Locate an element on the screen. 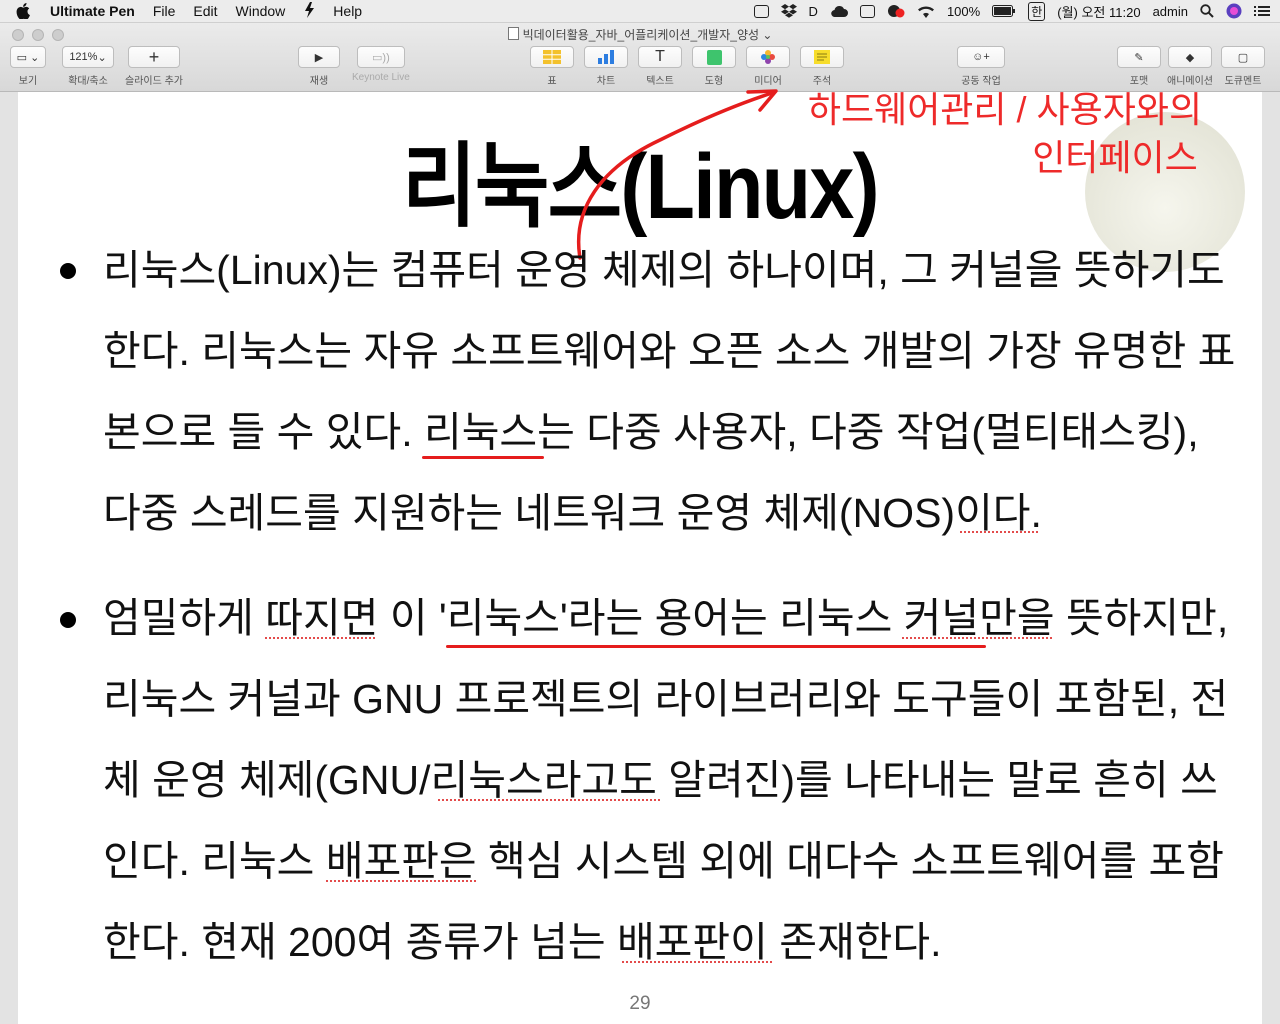 This screenshot has height=1024, width=1280. paragraph-2-line: 체 운영 체제(GNU/리눅스라고도 알려진)를 나타내는 말로 흔히 쓰 is located at coordinates (660, 780).